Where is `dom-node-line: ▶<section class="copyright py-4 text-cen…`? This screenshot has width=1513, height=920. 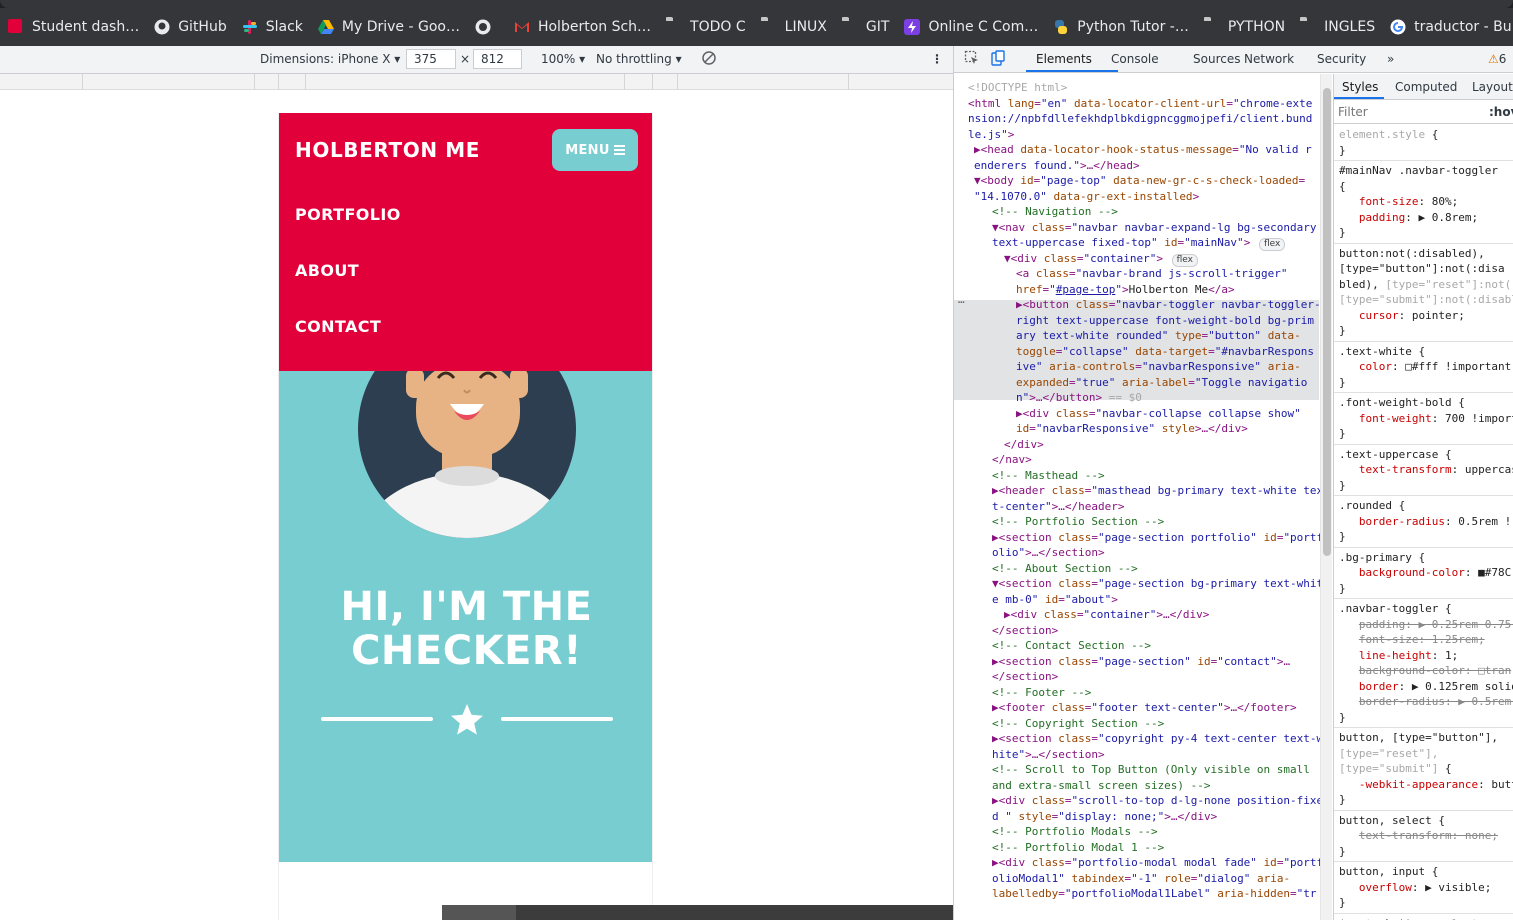 dom-node-line: ▶<section class="copyright py-4 text-cen… is located at coordinates (1157, 739).